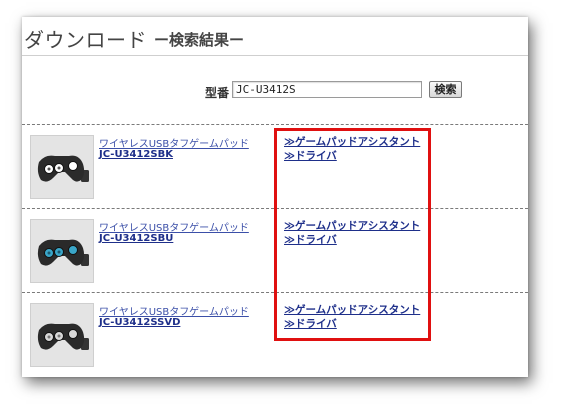  Describe the element at coordinates (136, 238) in the screenshot. I see `product-code-link: JC-U3412SBU` at that location.